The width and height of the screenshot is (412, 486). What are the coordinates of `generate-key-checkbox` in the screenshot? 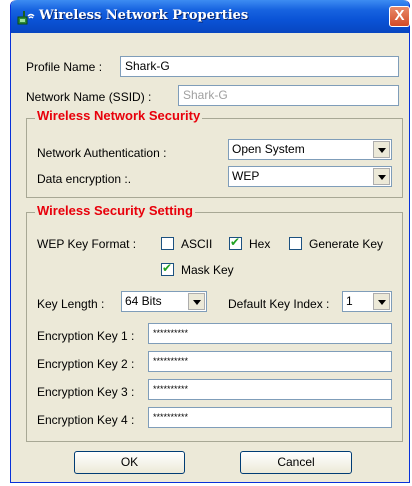 It's located at (295, 243).